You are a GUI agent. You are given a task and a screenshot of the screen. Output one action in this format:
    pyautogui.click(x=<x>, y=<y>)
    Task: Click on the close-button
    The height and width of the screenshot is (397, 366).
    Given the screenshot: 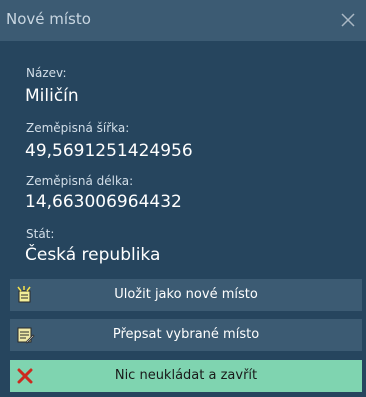 What is the action you would take?
    pyautogui.click(x=348, y=20)
    